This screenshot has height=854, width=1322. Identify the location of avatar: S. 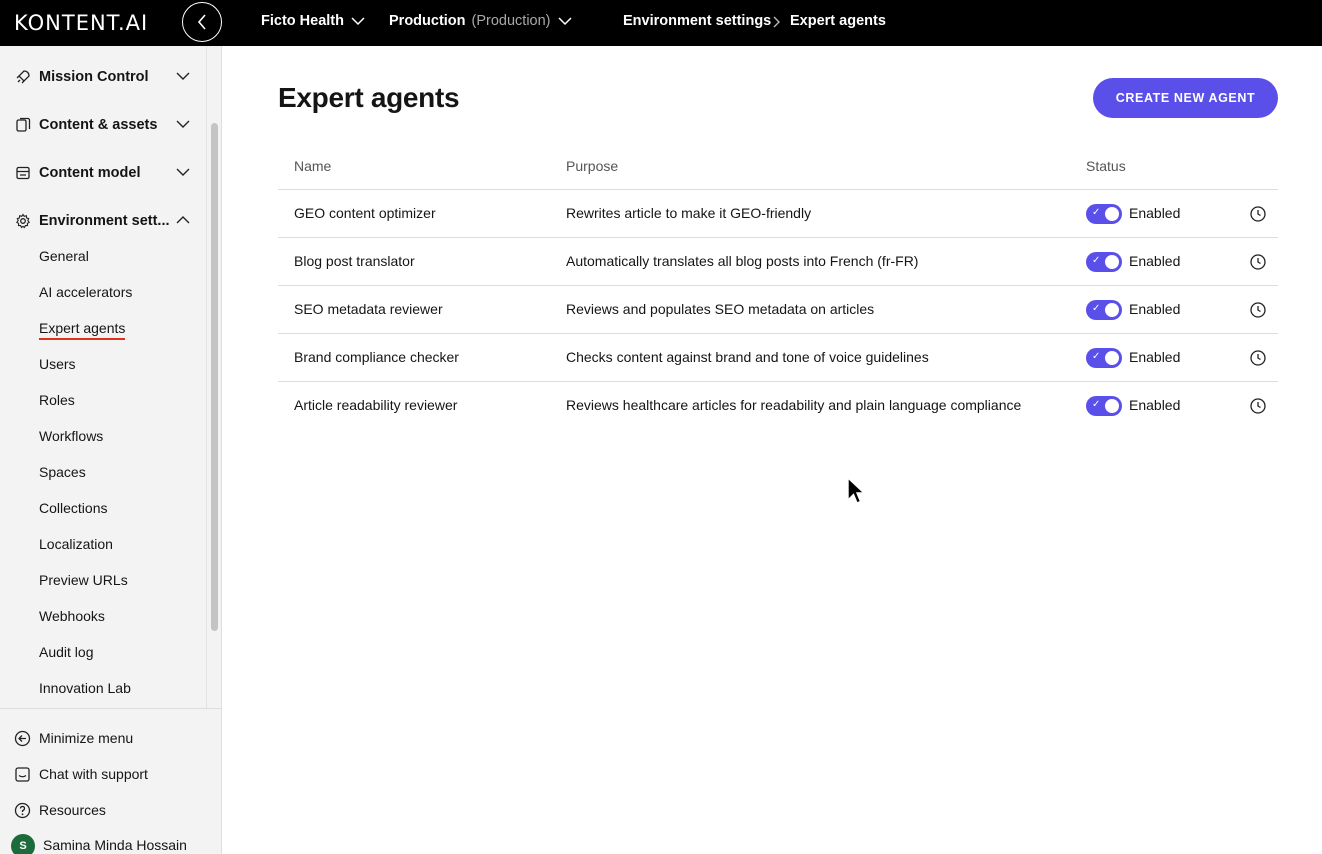
(23, 844).